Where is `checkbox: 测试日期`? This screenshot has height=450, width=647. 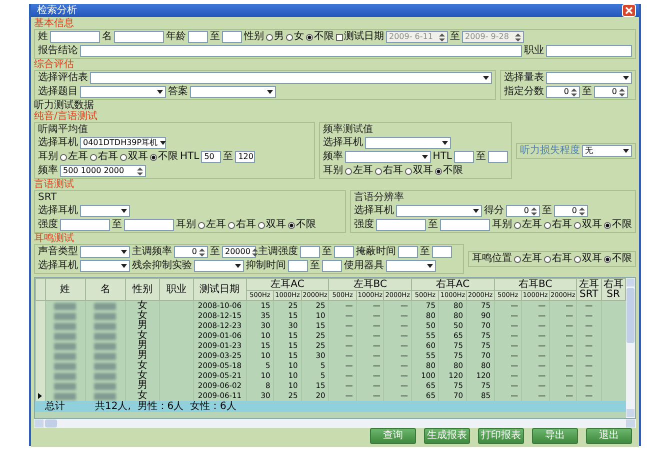
checkbox: 测试日期 is located at coordinates (360, 37).